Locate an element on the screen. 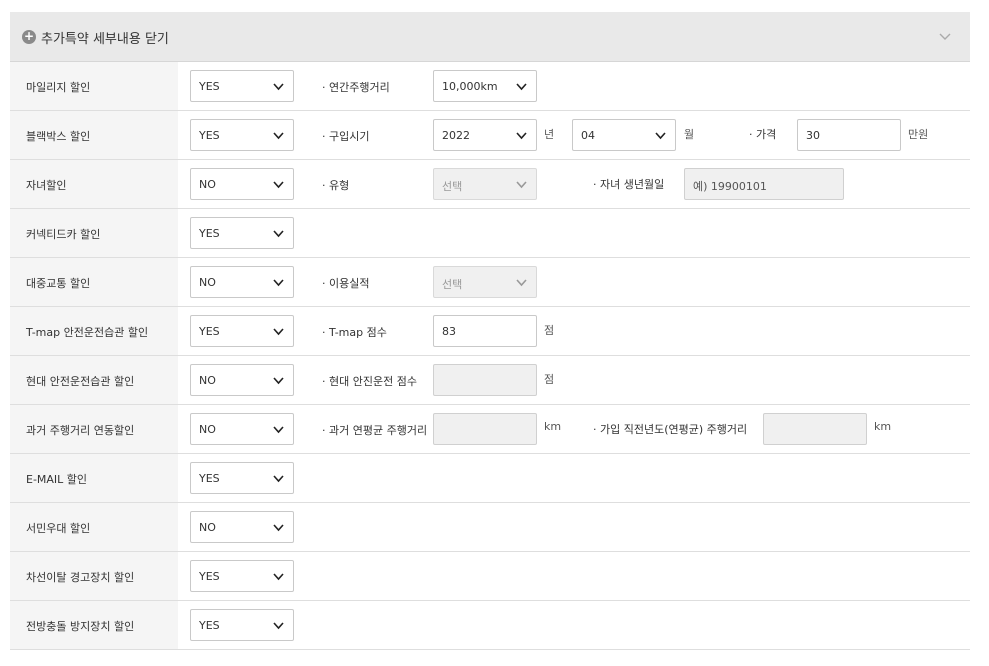  row-label-cell: 대중교통 할인 is located at coordinates (94, 282).